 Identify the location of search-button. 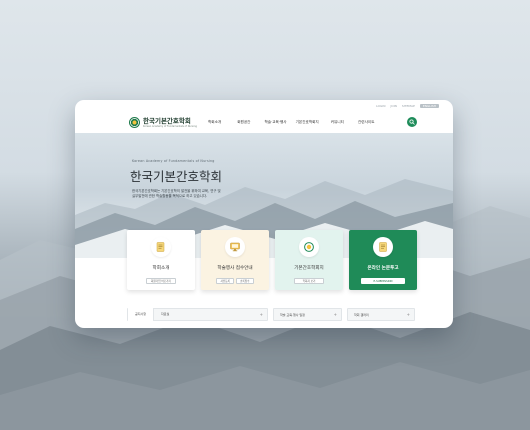
(412, 122).